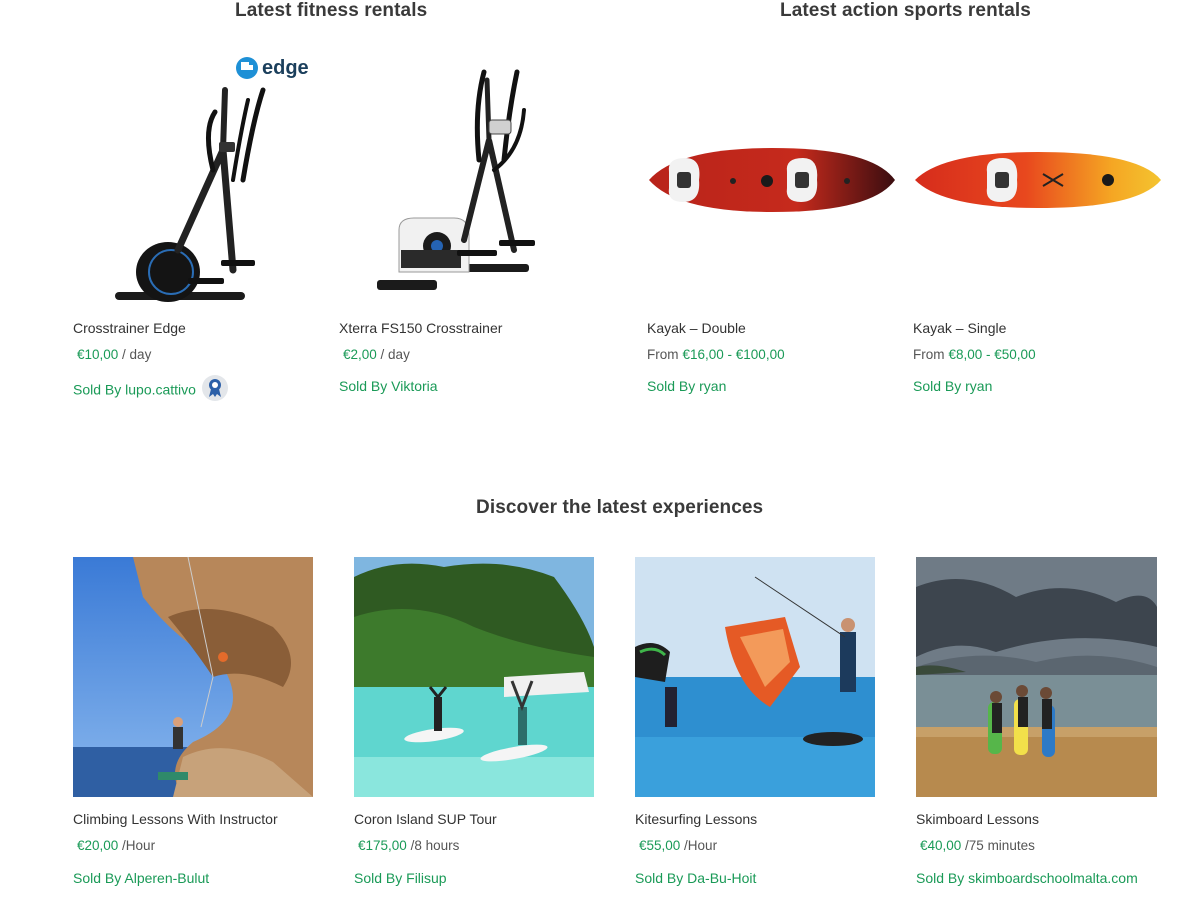 This screenshot has height=905, width=1200. I want to click on experience-title: Coron Island SUP Tour, so click(425, 819).